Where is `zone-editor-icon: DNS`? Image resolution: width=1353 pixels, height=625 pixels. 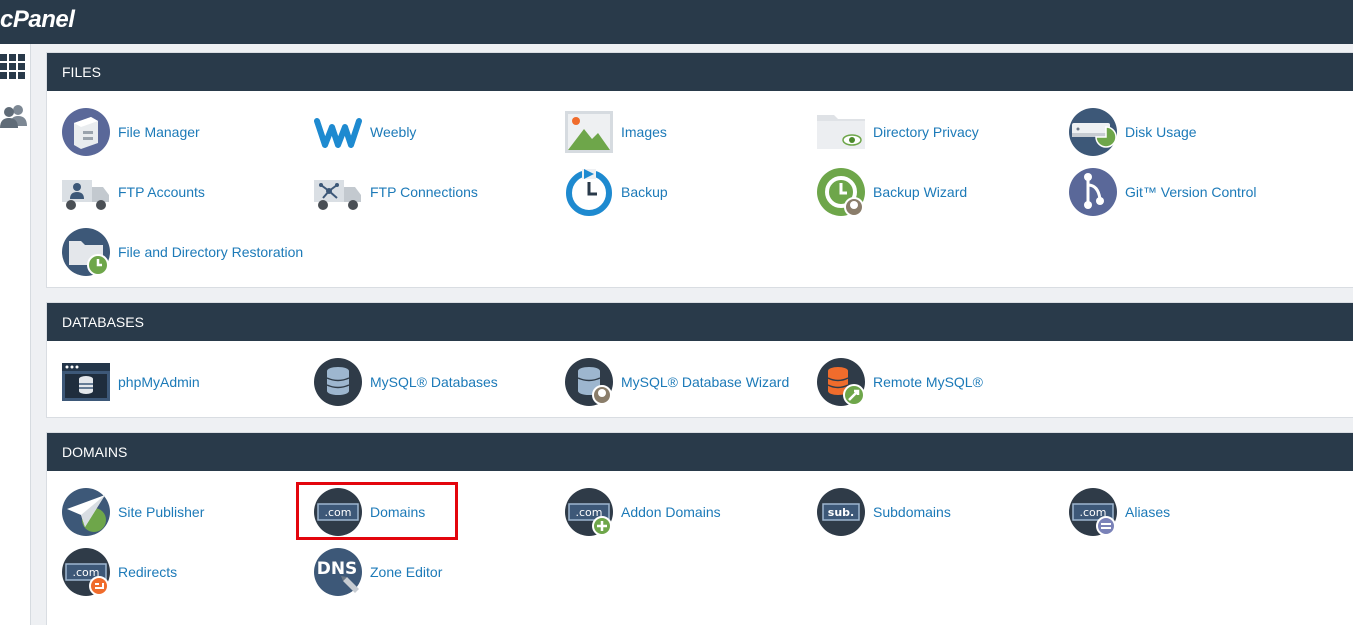
zone-editor-icon: DNS is located at coordinates (338, 572).